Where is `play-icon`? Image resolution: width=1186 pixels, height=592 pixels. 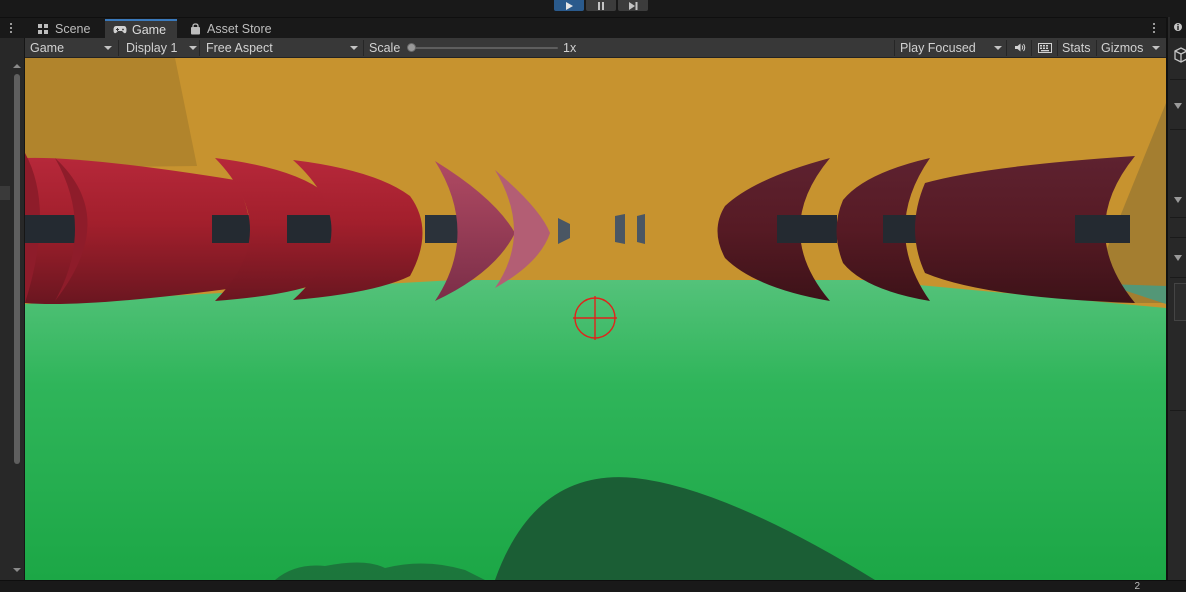 play-icon is located at coordinates (569, 5).